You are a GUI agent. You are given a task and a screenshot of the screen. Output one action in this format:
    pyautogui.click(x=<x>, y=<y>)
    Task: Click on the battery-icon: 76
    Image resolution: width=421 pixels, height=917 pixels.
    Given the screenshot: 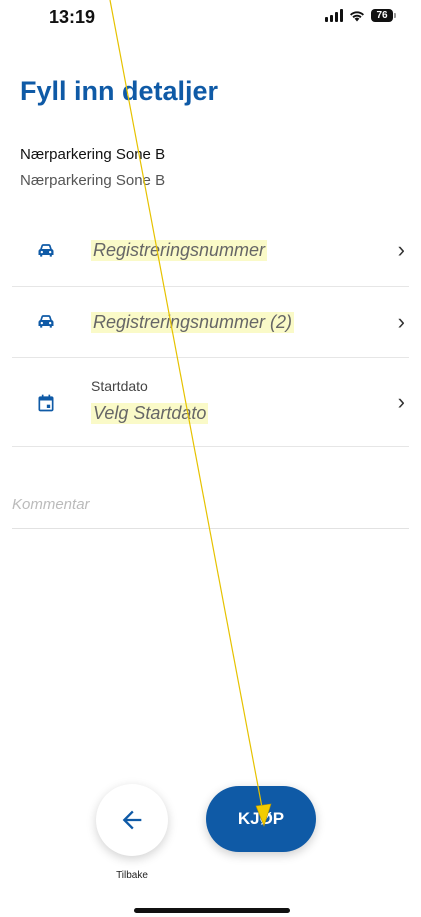 What is the action you would take?
    pyautogui.click(x=383, y=15)
    